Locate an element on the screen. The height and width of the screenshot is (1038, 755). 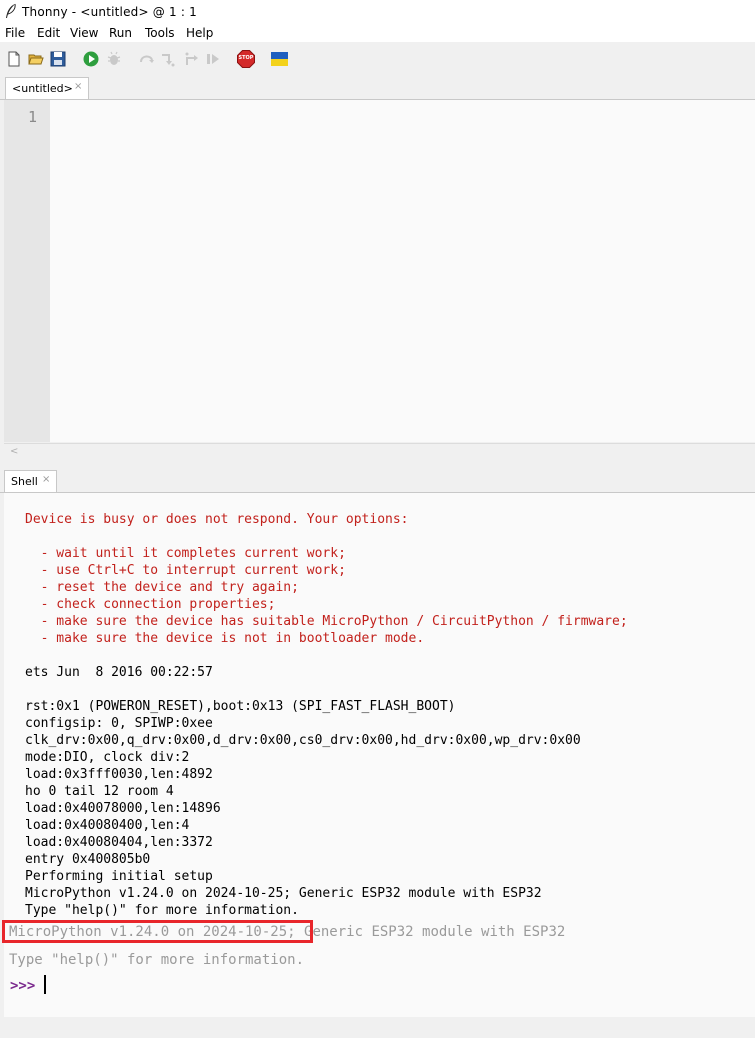
step-over-icon is located at coordinates (147, 59).